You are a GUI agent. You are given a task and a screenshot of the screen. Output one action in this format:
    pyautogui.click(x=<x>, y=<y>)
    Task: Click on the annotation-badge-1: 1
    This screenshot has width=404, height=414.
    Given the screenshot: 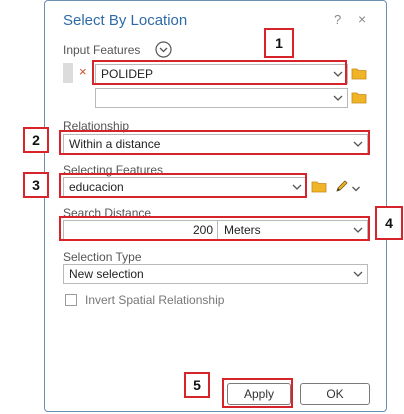 What is the action you would take?
    pyautogui.click(x=279, y=43)
    